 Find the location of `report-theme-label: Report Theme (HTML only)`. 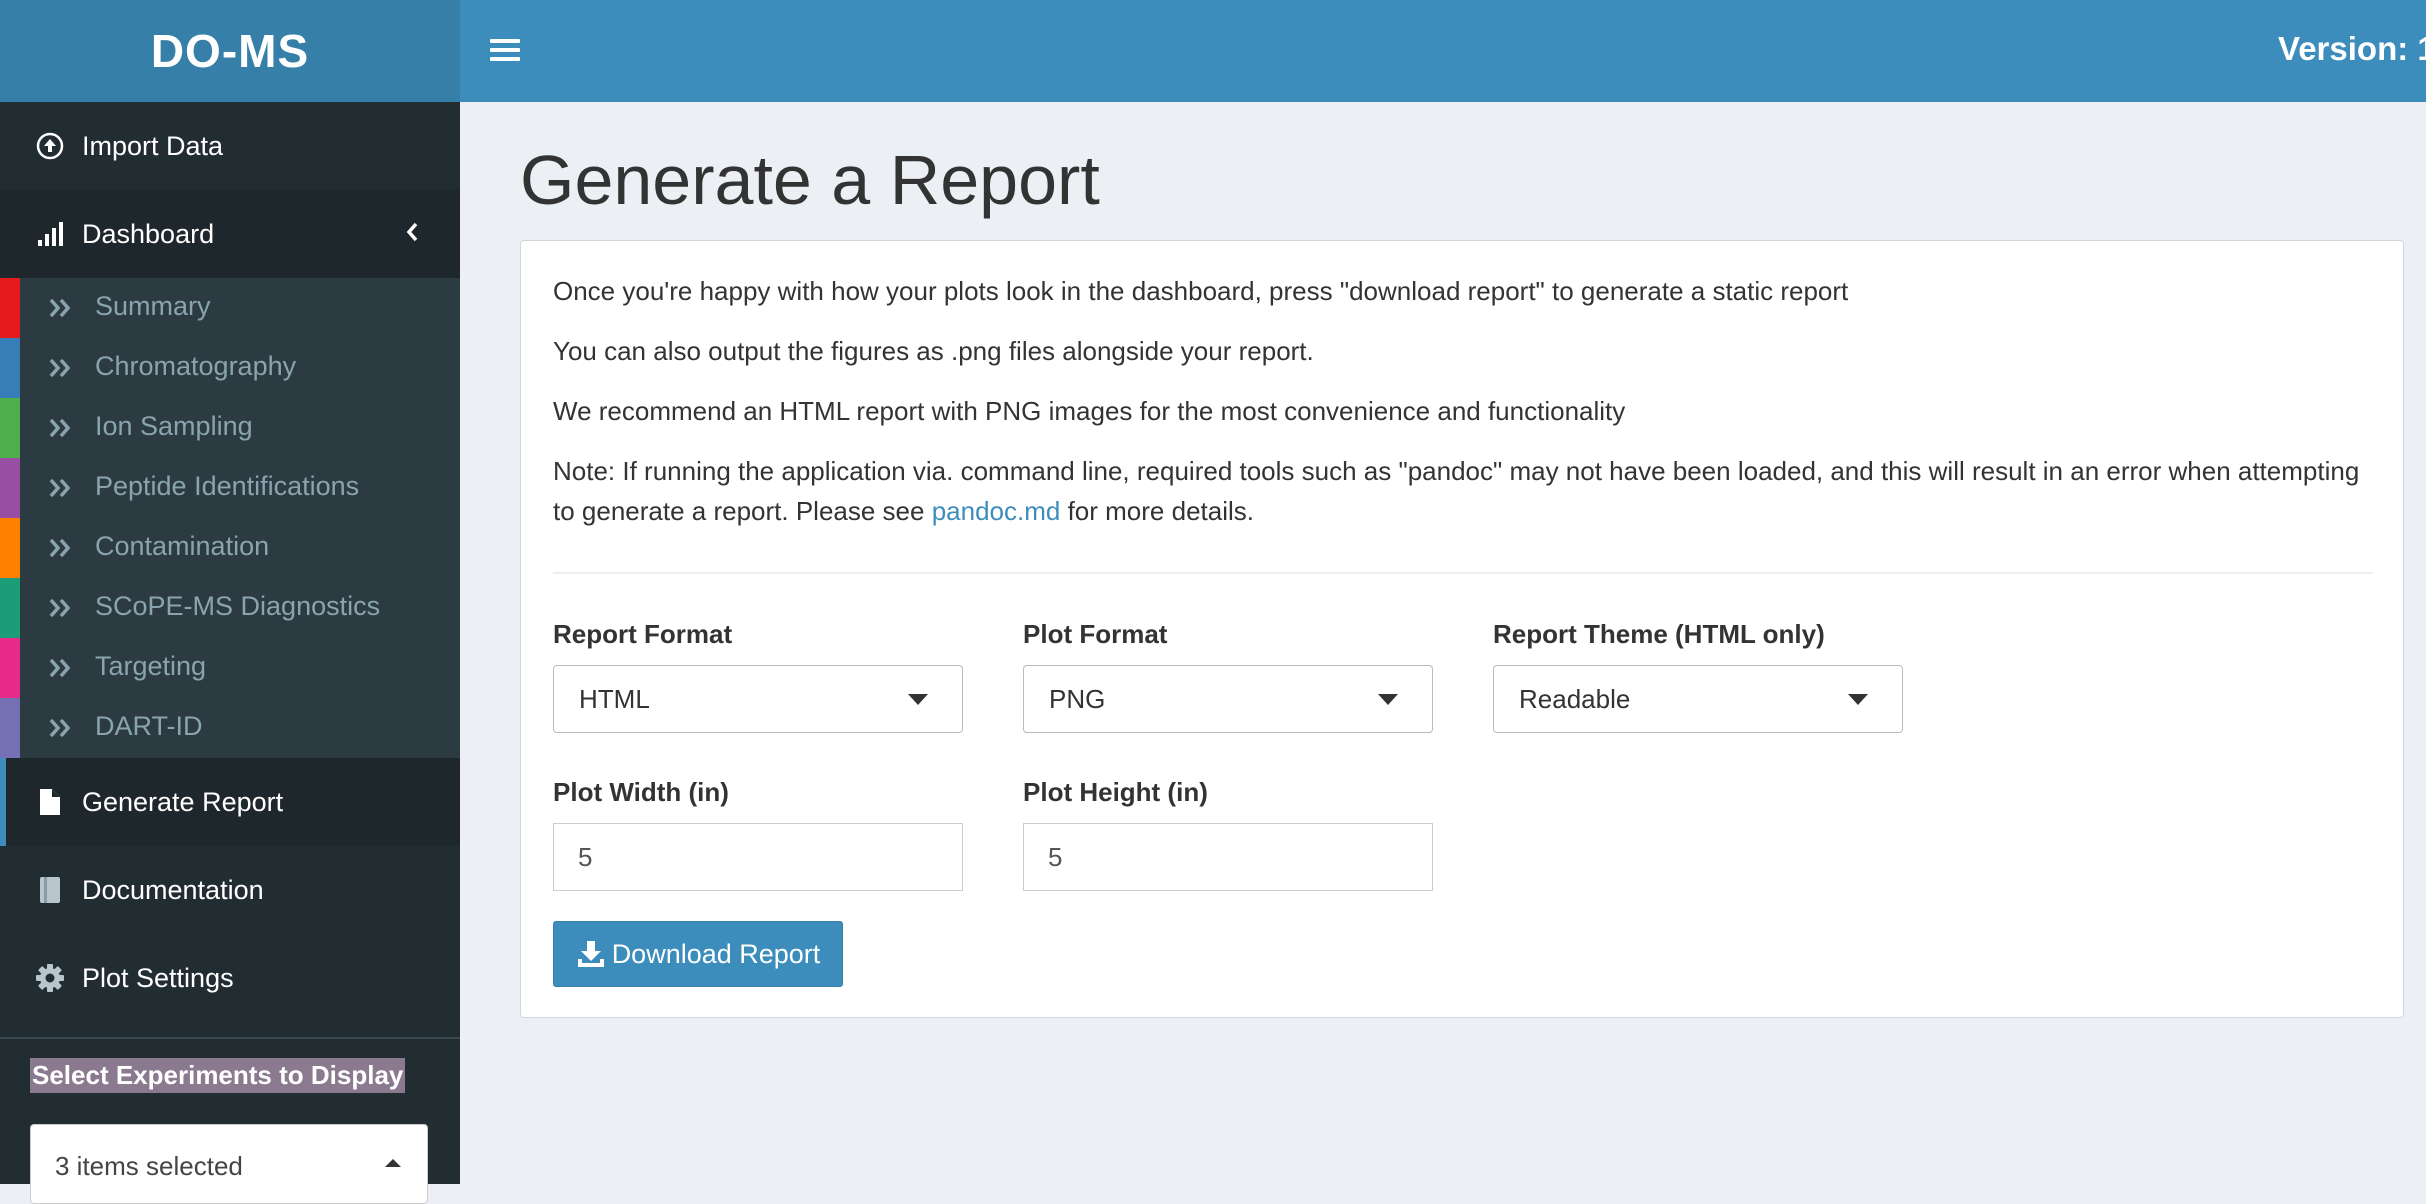

report-theme-label: Report Theme (HTML only) is located at coordinates (1659, 634).